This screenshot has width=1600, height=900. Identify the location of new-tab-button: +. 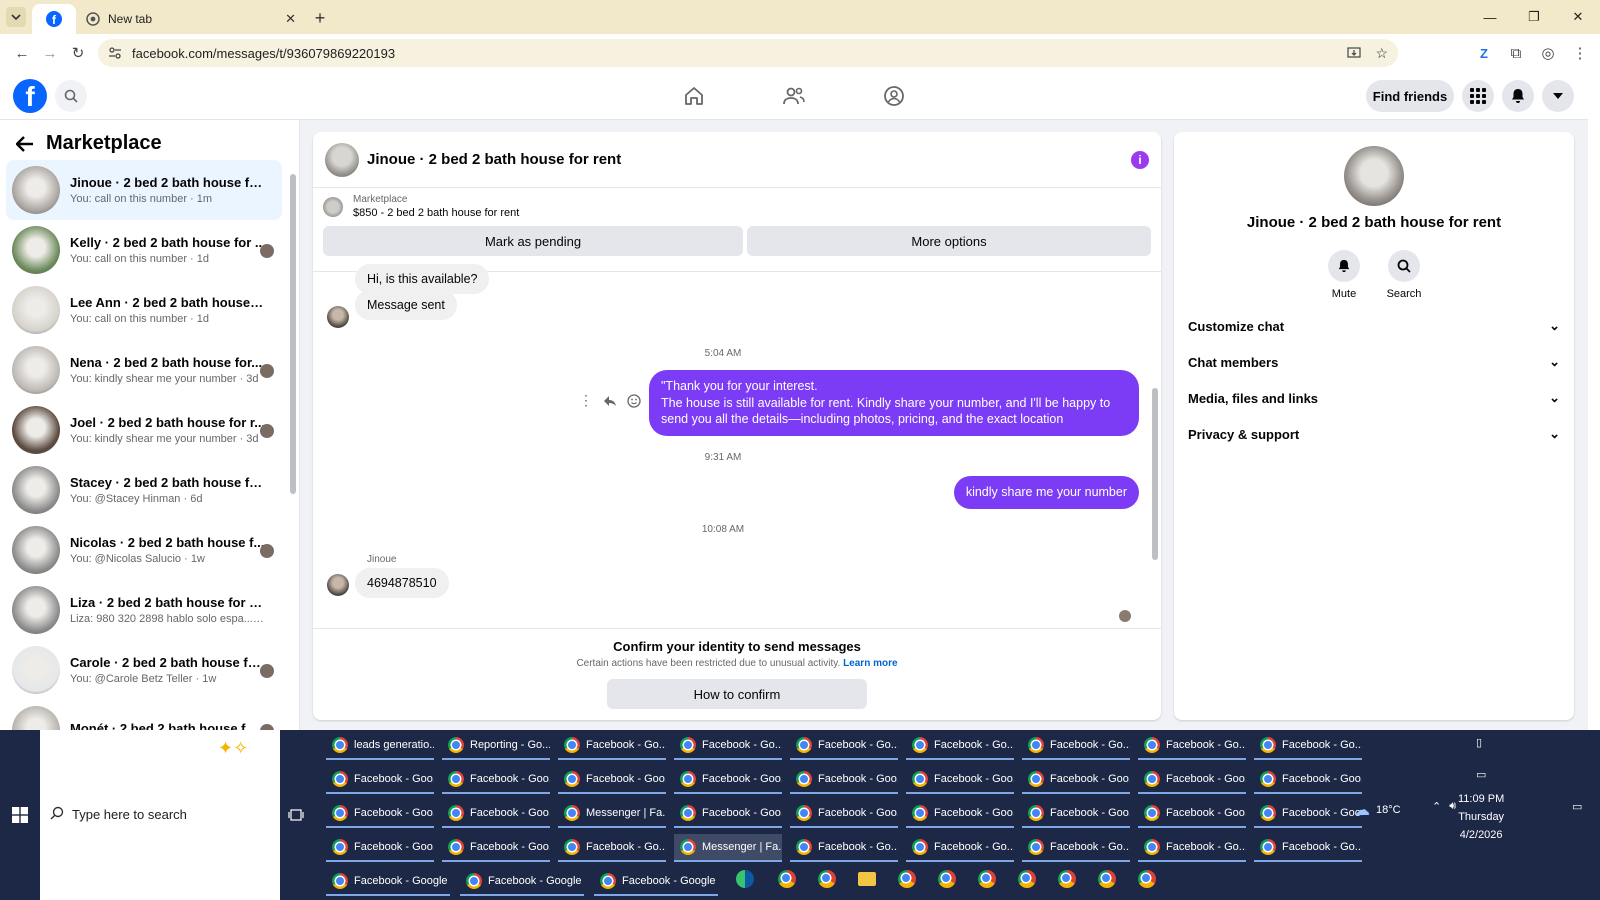
(320, 18).